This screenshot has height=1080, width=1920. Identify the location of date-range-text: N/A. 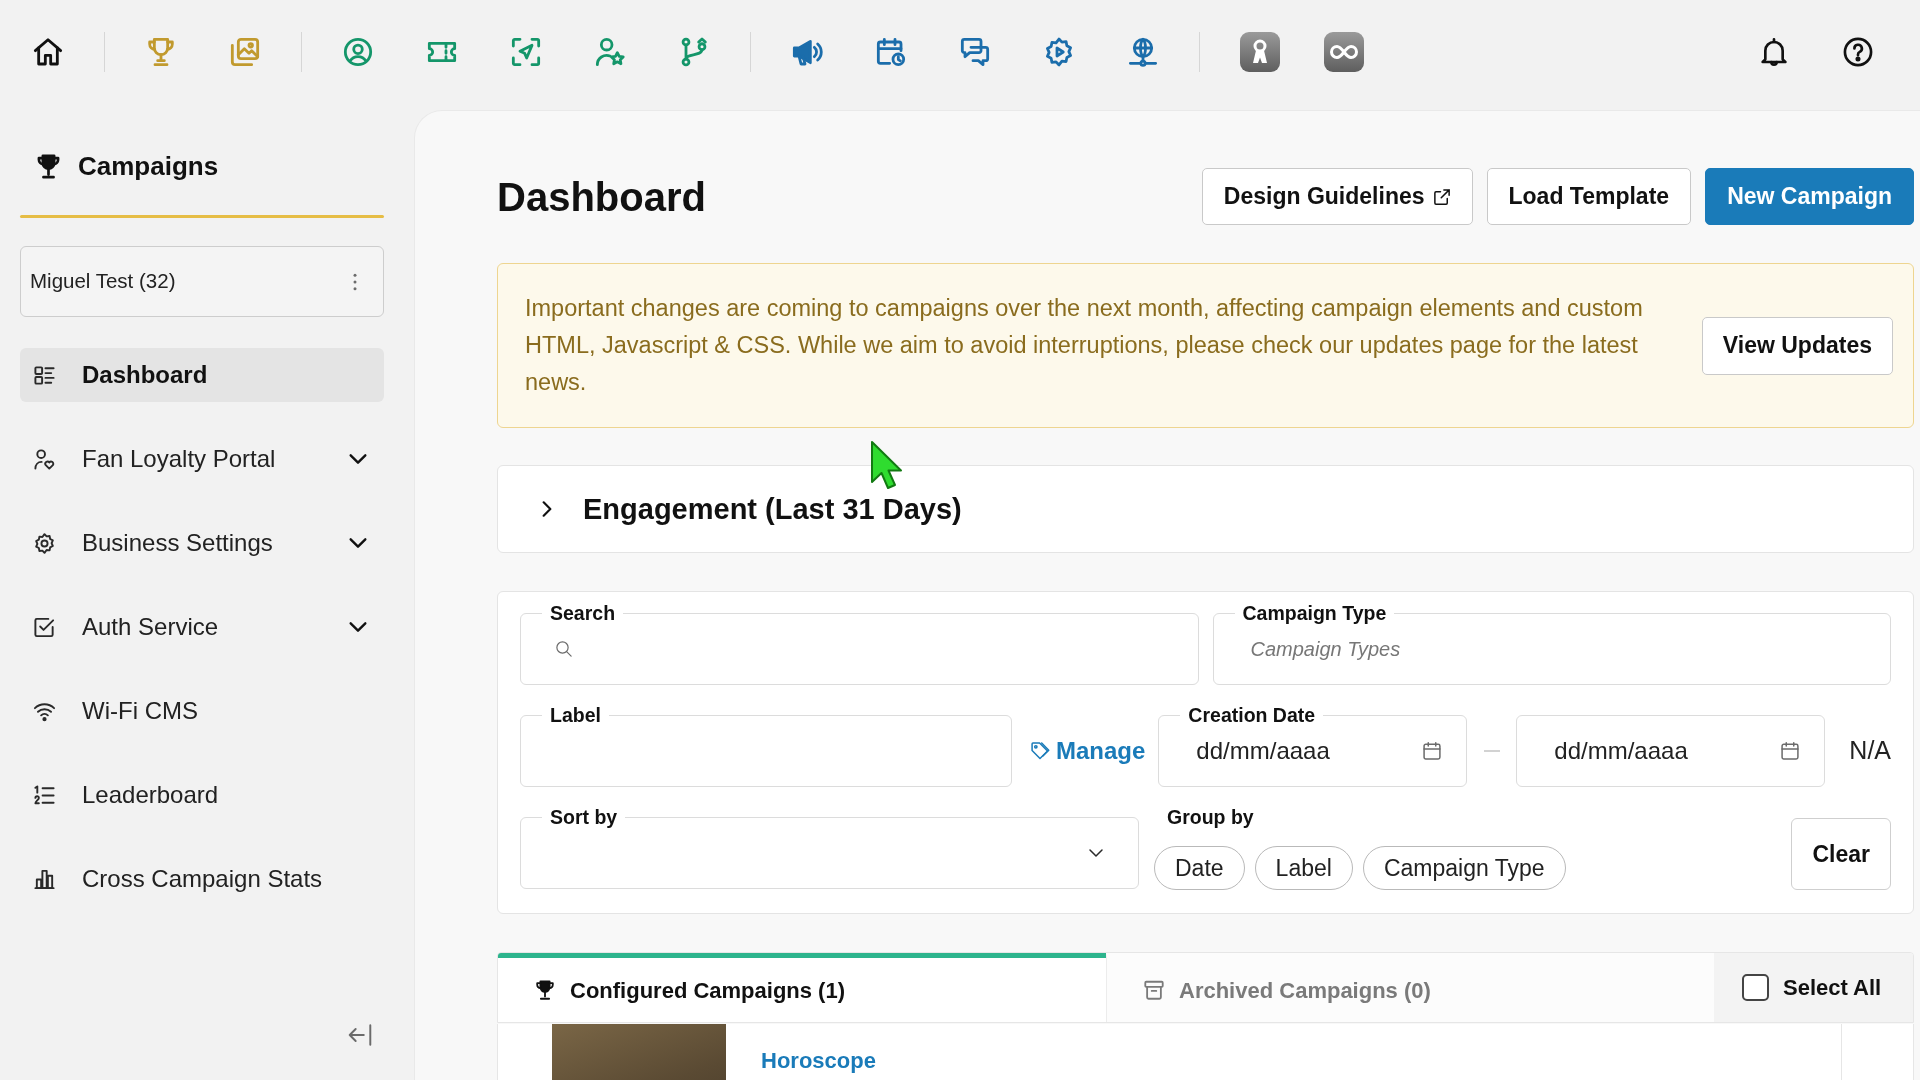
(1870, 751).